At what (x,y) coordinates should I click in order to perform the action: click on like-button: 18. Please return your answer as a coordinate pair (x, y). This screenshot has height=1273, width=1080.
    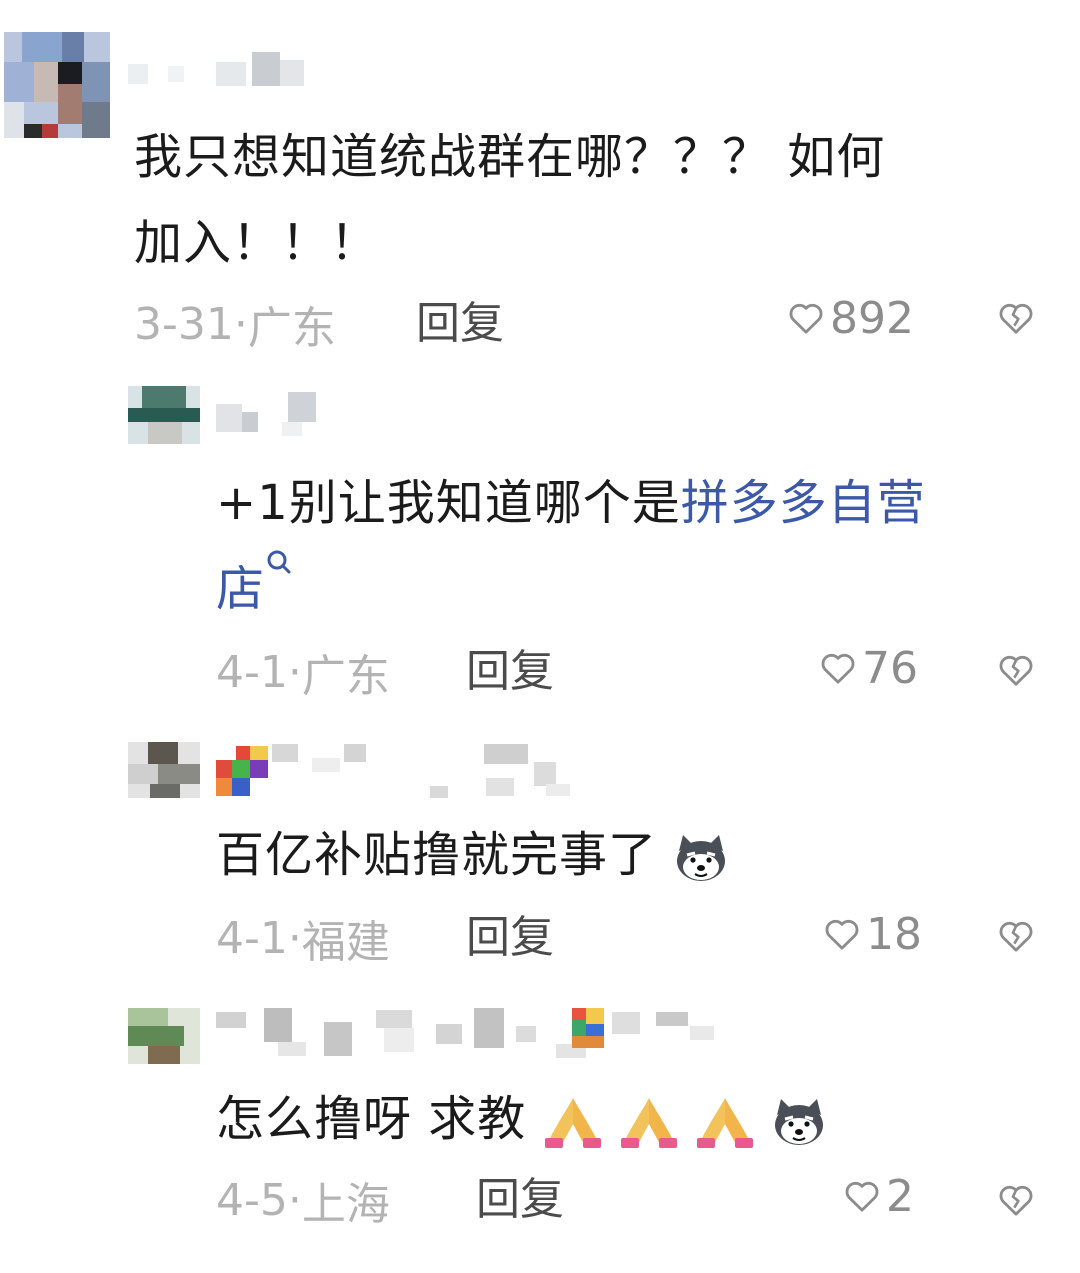
    Looking at the image, I should click on (872, 934).